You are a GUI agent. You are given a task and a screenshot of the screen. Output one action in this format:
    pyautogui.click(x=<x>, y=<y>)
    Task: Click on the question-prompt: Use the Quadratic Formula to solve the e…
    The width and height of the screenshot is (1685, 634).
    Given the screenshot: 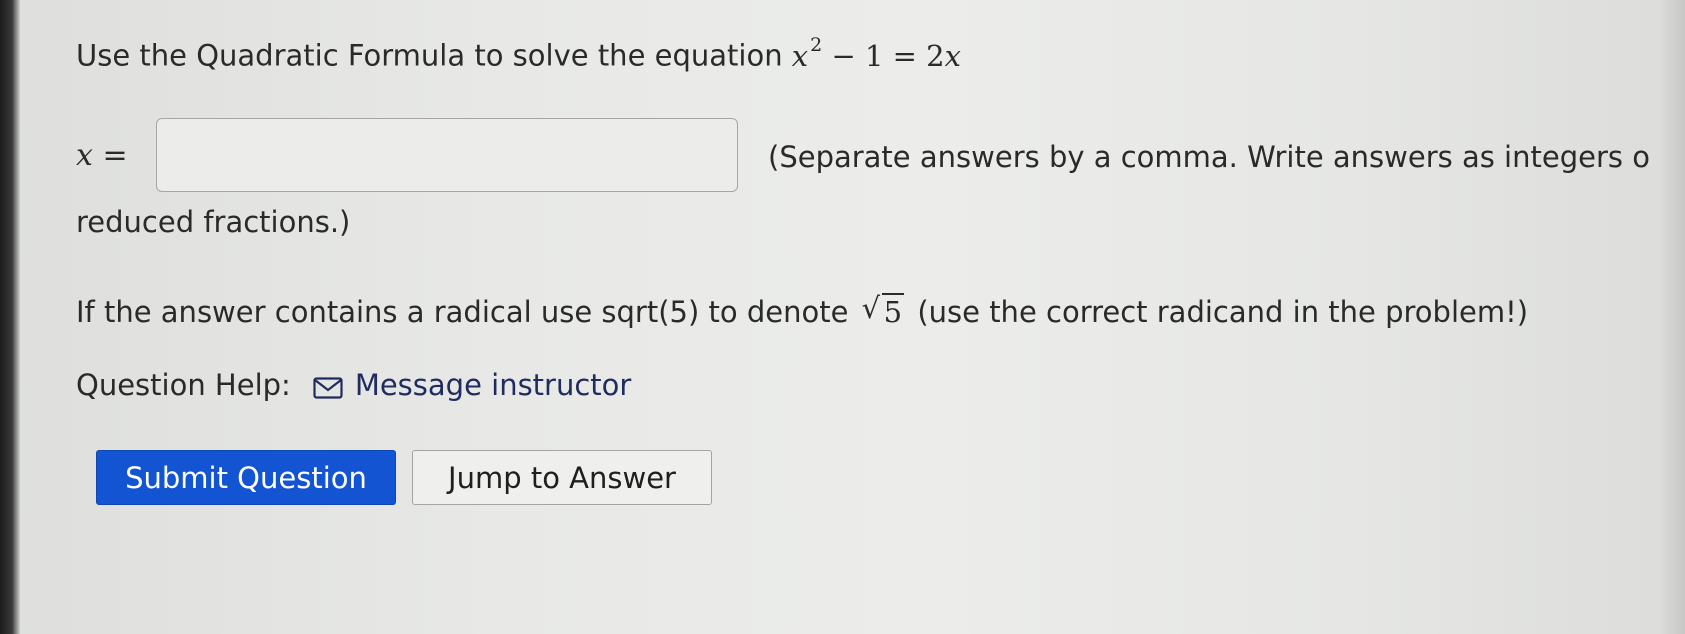 What is the action you would take?
    pyautogui.click(x=429, y=55)
    